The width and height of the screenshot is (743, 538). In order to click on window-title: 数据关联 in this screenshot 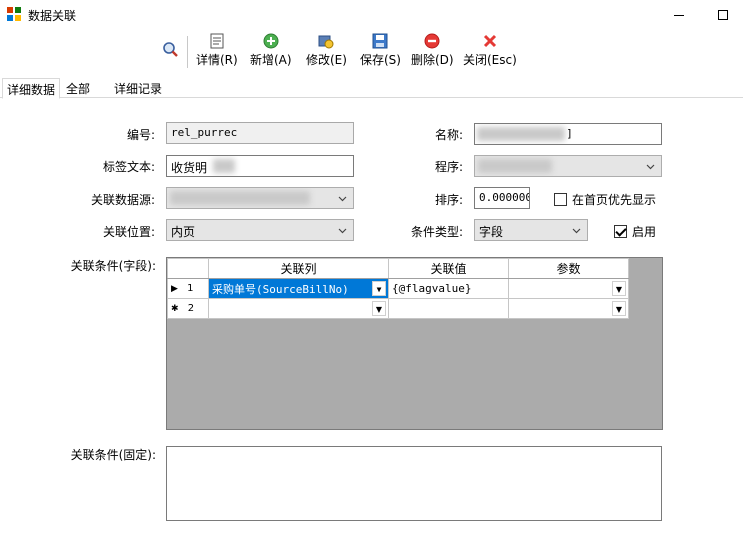, I will do `click(52, 16)`.